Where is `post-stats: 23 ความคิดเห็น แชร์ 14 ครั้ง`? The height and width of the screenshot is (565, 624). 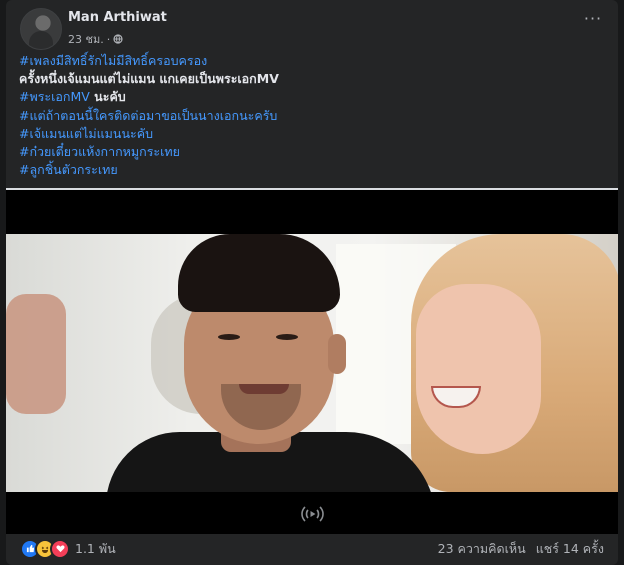
post-stats: 23 ความคิดเห็น แชร์ 14 ครั้ง is located at coordinates (521, 549).